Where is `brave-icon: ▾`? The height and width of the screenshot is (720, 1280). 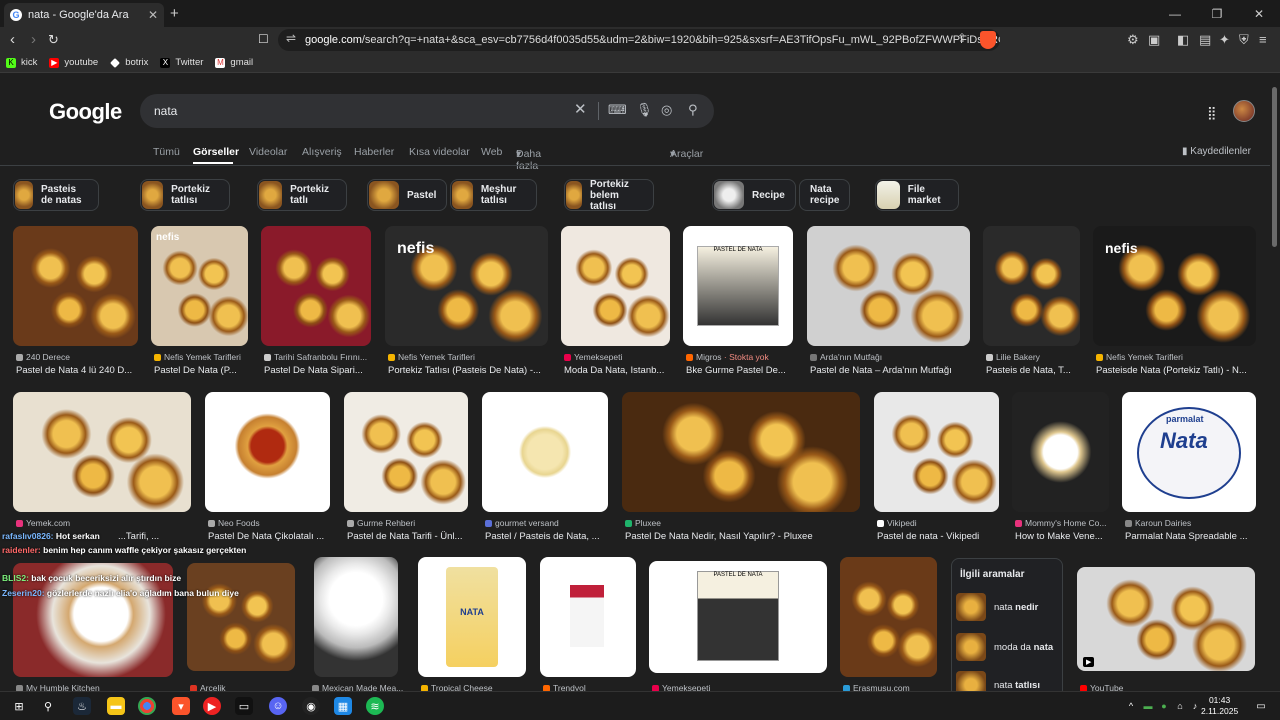
brave-icon: ▾ is located at coordinates (181, 706).